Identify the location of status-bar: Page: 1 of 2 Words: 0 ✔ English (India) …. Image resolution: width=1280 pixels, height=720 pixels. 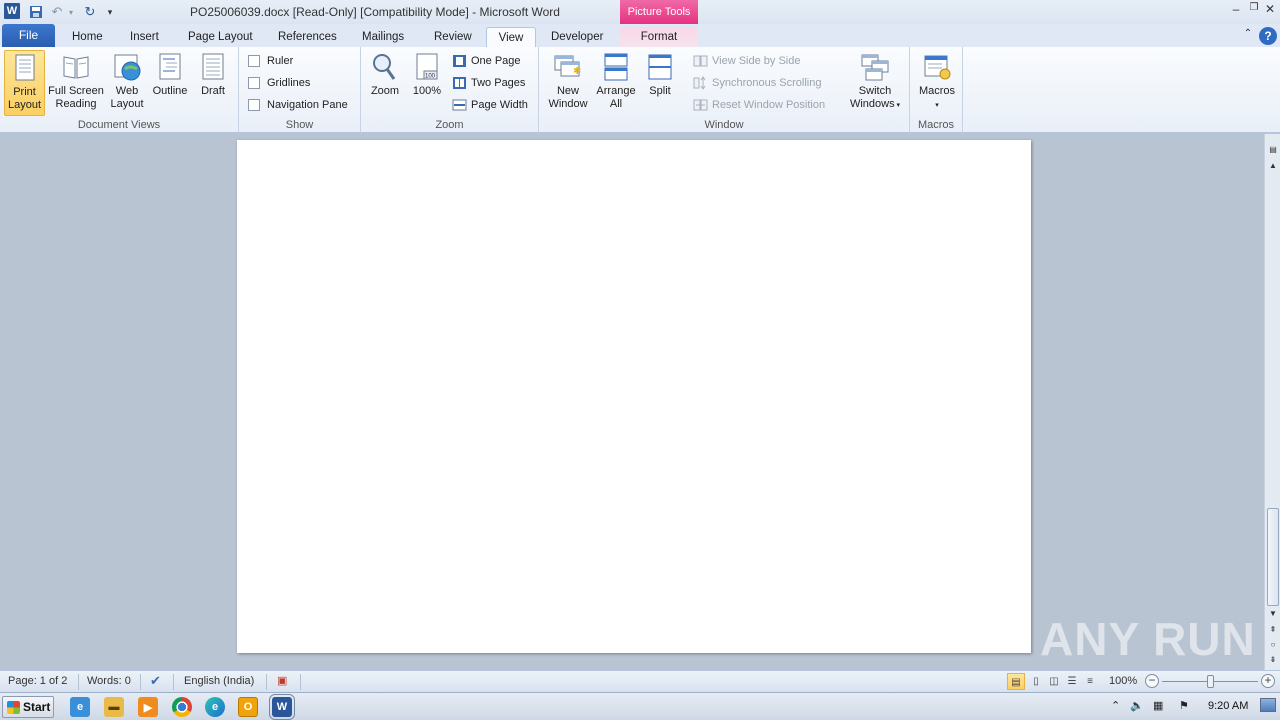
(640, 681).